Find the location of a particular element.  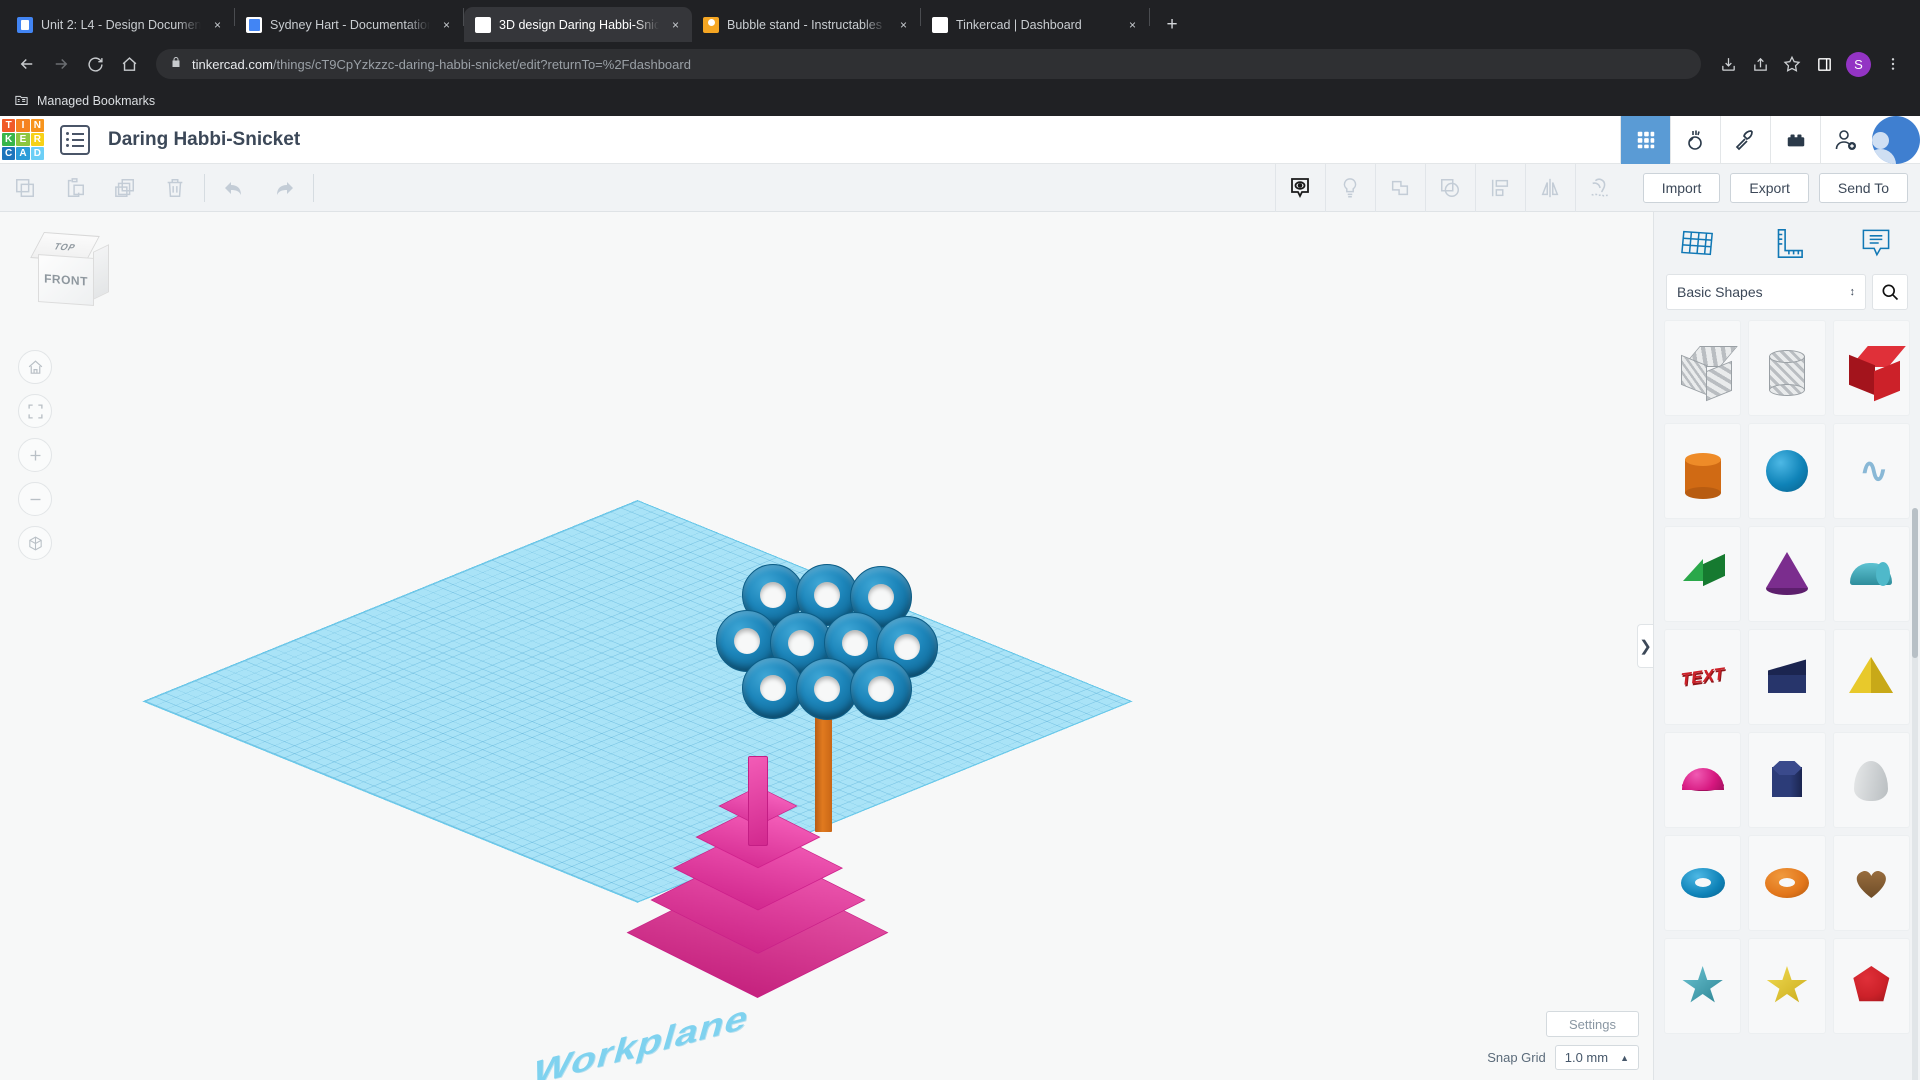

send-to-button: Send To is located at coordinates (1863, 187).